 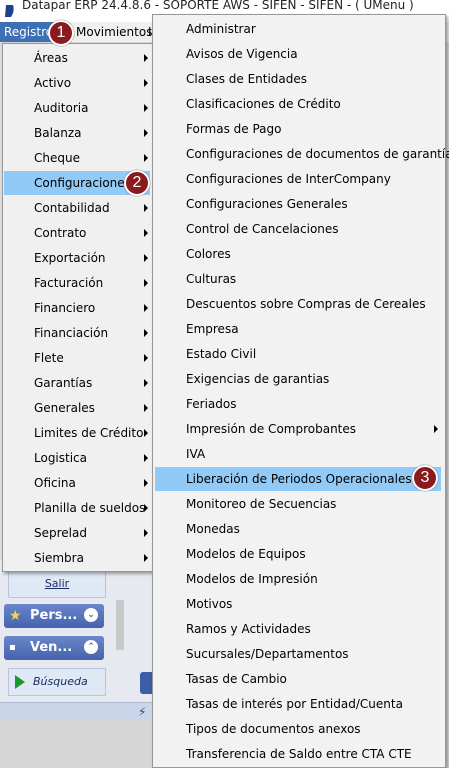 I want to click on menu-item-oficina: Oficina, so click(x=77, y=483).